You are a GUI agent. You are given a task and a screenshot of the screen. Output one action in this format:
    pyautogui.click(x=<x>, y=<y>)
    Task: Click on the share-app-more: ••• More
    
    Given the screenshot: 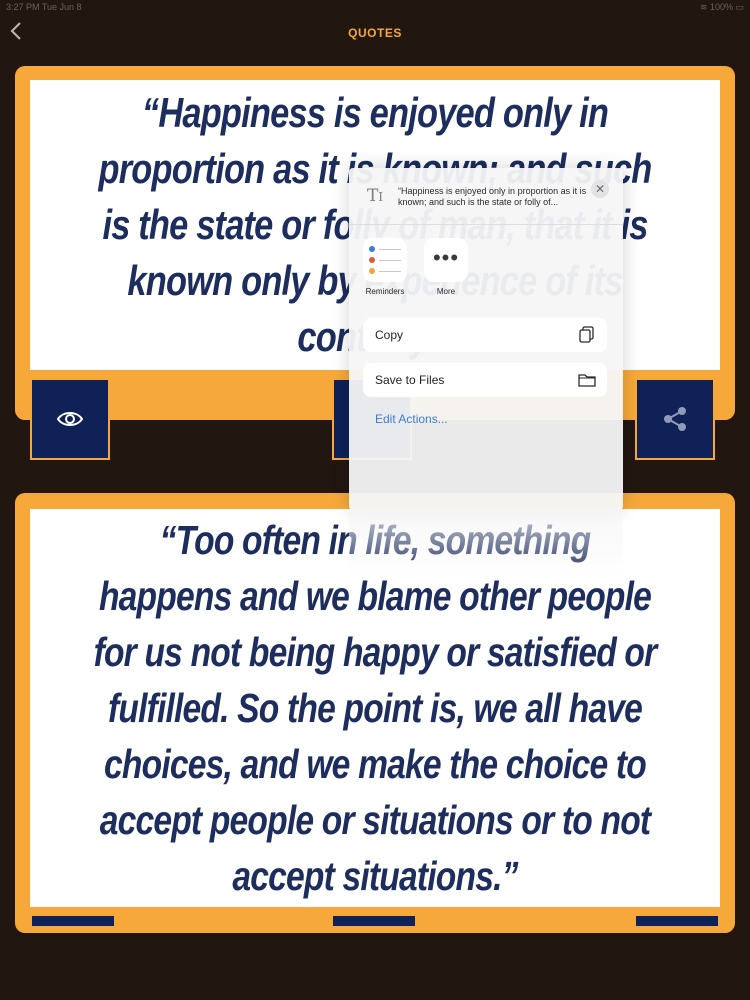 What is the action you would take?
    pyautogui.click(x=446, y=267)
    